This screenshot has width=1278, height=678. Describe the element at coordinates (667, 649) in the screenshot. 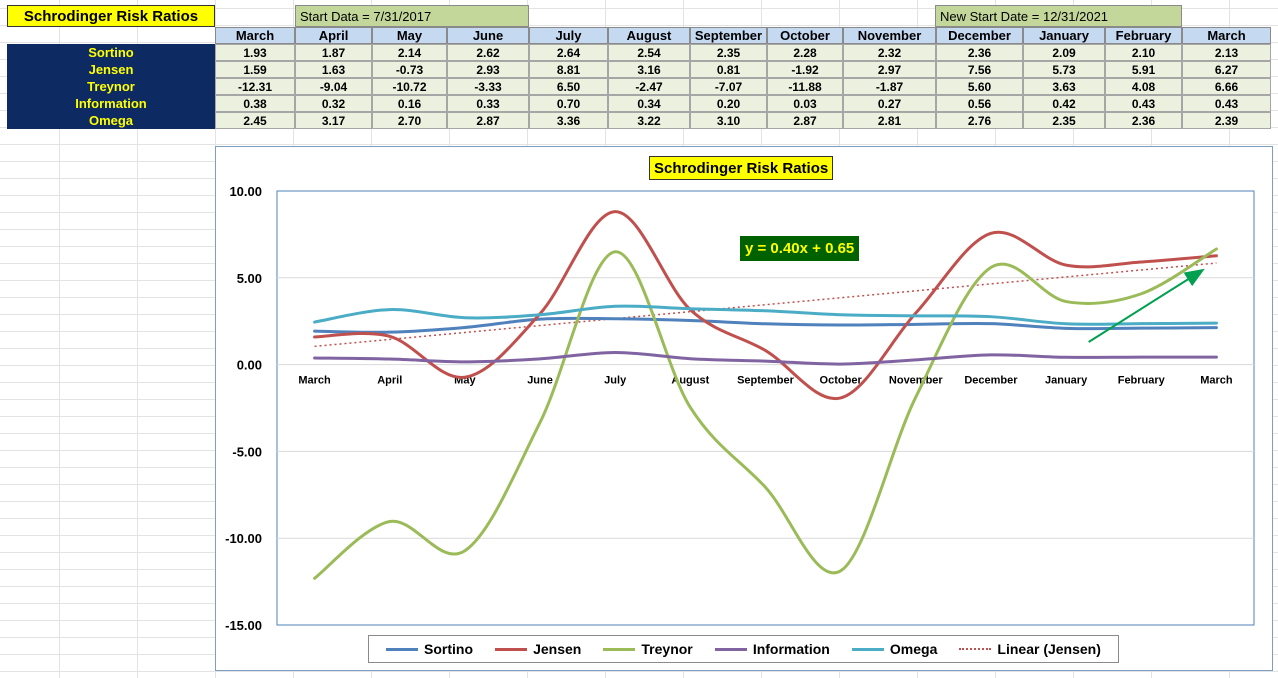

I see `legend-label: Treynor` at that location.